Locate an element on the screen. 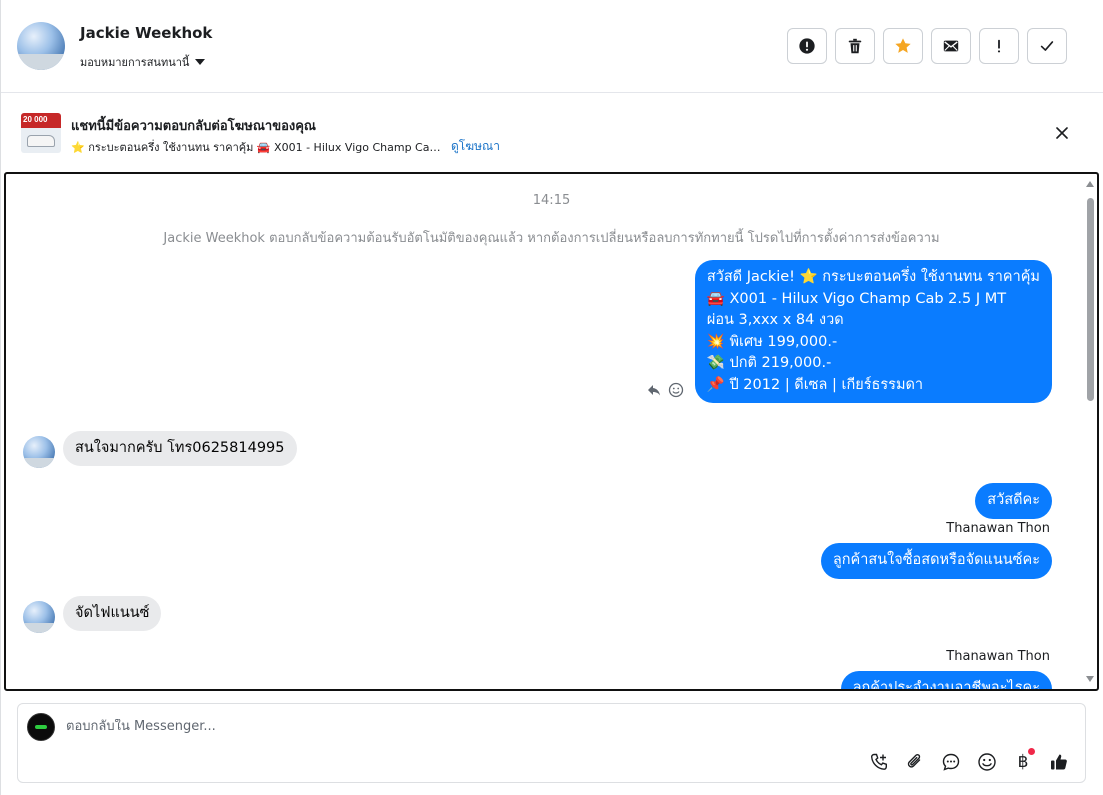 This screenshot has height=795, width=1103. outgoing-message-bubble: สวัสดีคะ is located at coordinates (1013, 501).